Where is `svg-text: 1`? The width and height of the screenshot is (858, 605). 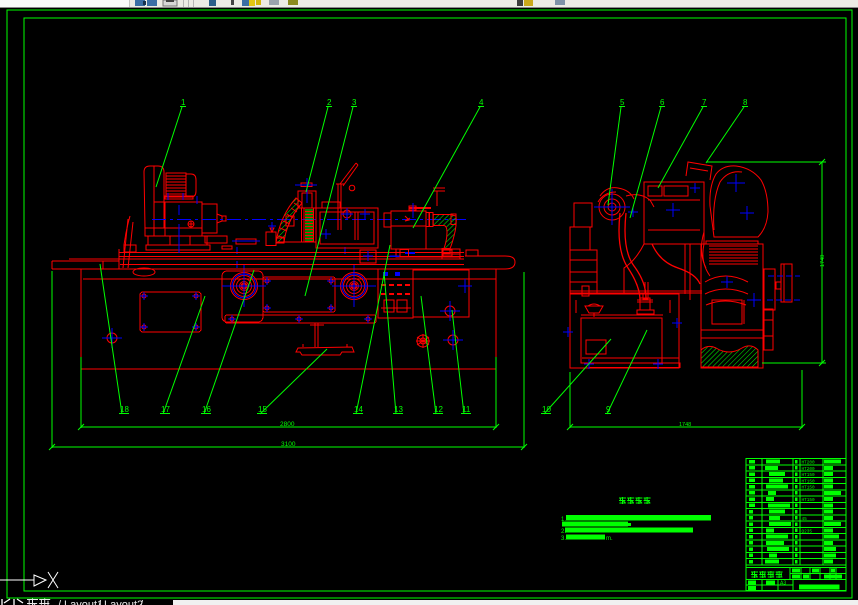 svg-text: 1 is located at coordinates (183, 102).